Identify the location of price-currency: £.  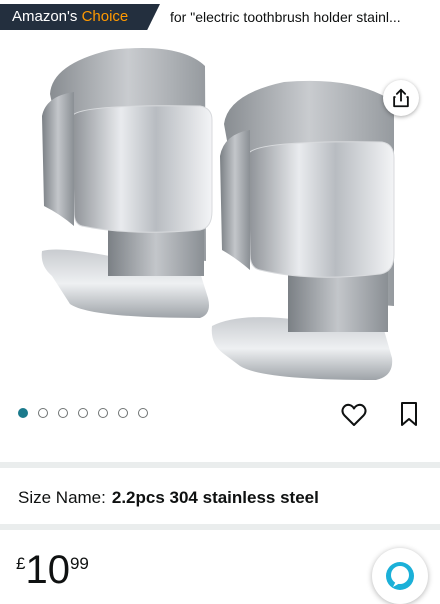
(21, 563).